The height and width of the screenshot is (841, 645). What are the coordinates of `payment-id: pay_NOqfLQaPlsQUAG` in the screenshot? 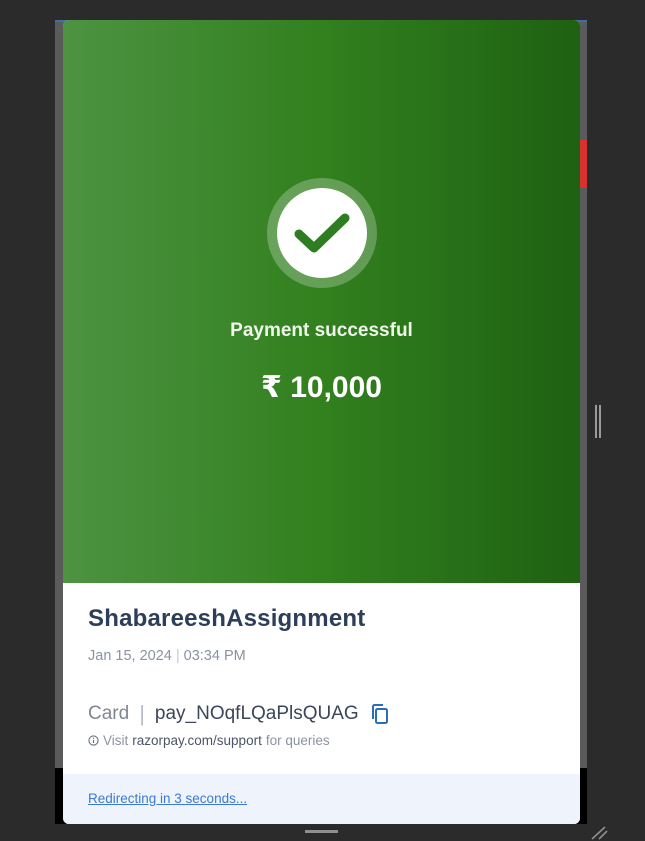 It's located at (256, 713).